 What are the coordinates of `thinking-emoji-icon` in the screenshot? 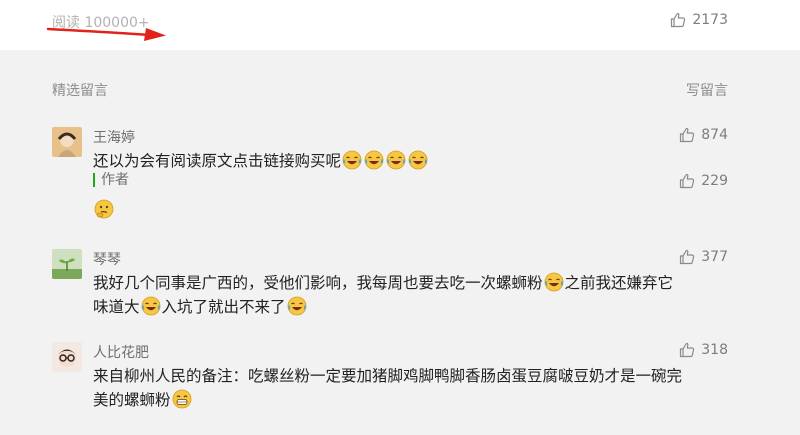 It's located at (104, 209).